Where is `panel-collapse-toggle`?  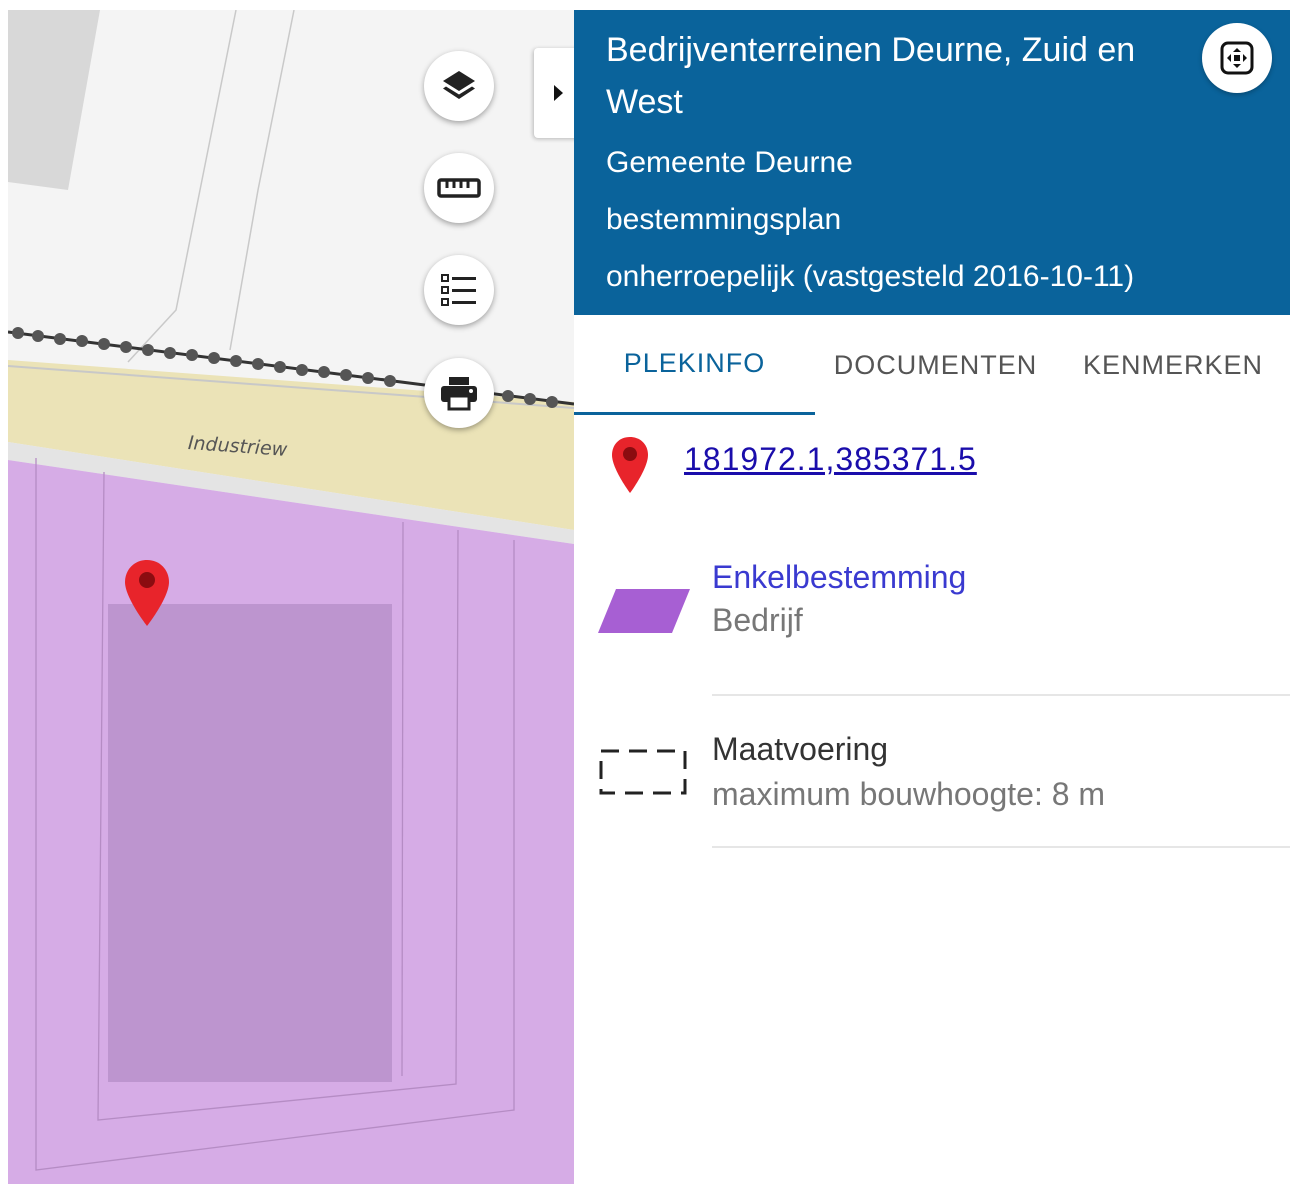
panel-collapse-toggle is located at coordinates (554, 93).